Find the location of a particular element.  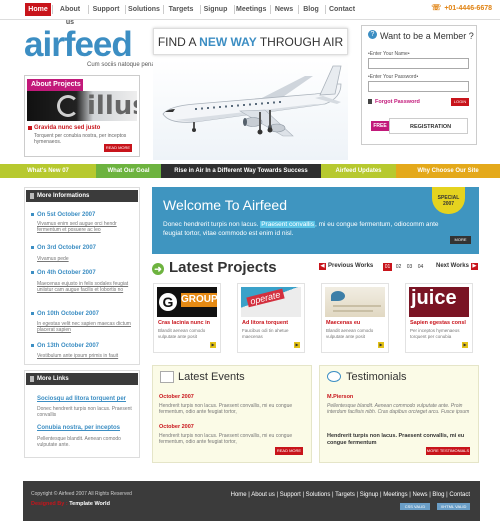

hero-title: FIND A NEW WAY THROUGH AIR is located at coordinates (250, 42).